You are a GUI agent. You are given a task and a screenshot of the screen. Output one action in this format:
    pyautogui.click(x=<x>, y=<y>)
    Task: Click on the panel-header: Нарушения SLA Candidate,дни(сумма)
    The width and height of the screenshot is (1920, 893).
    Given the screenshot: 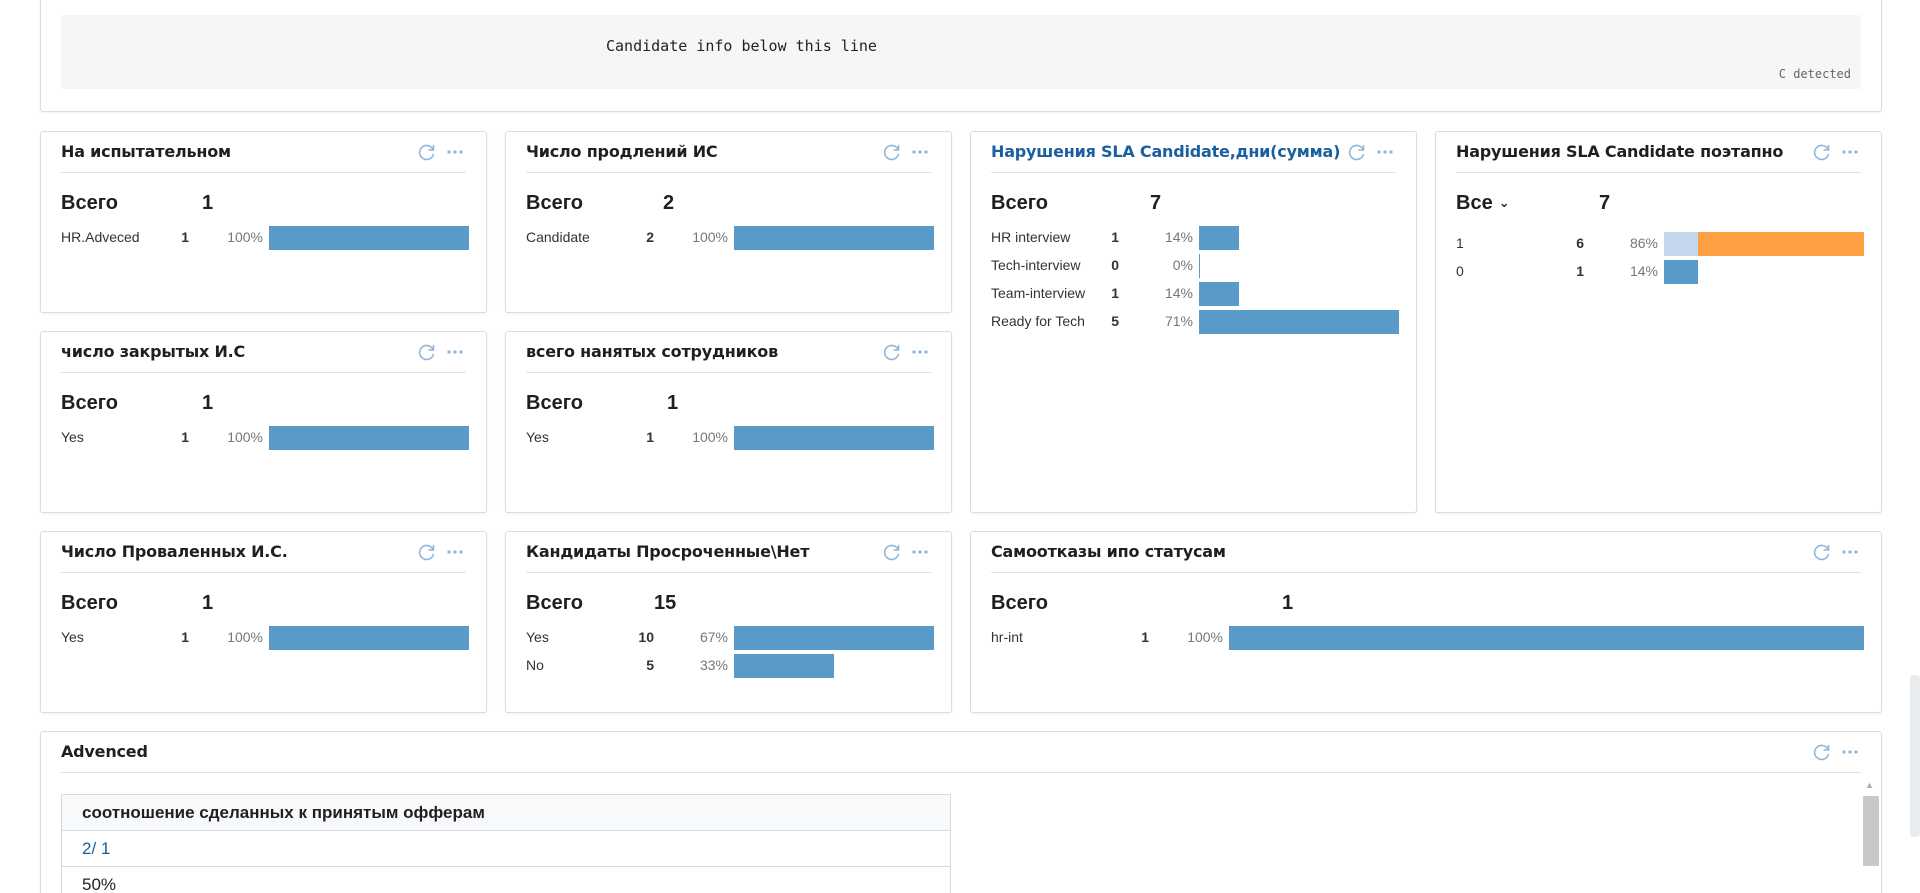 What is the action you would take?
    pyautogui.click(x=1193, y=152)
    